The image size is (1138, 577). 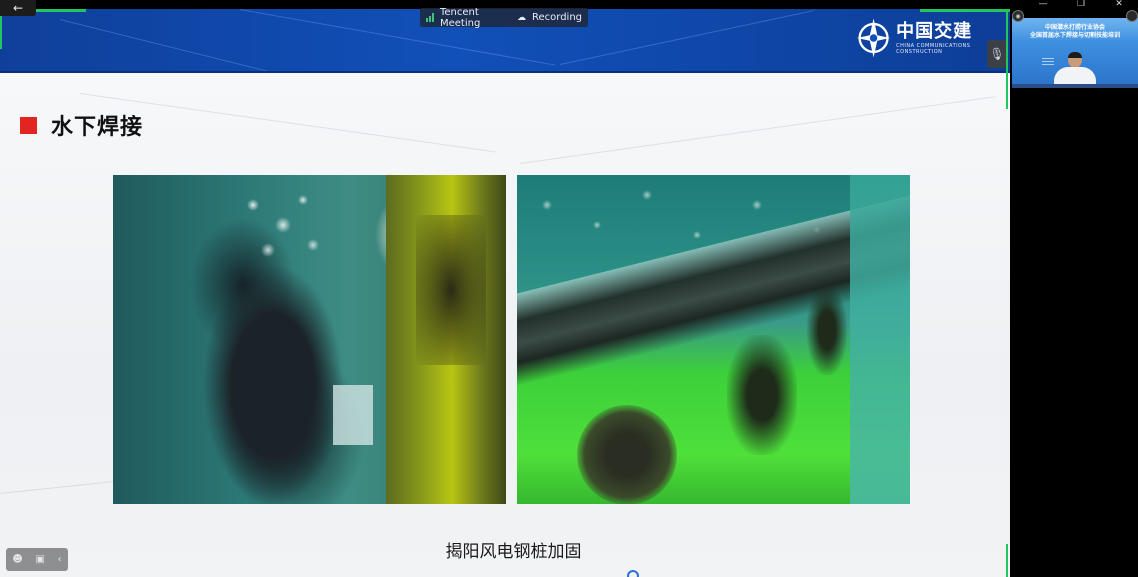 I want to click on app-name-label: Tencent Meeting, so click(x=460, y=17).